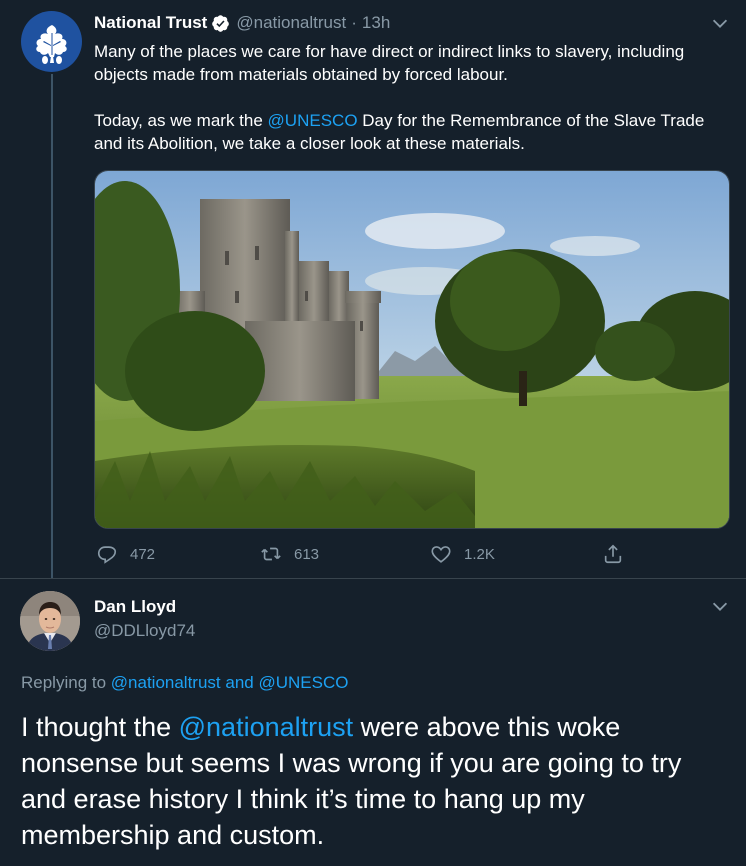 The width and height of the screenshot is (746, 866). I want to click on thread-line, so click(52, 326).